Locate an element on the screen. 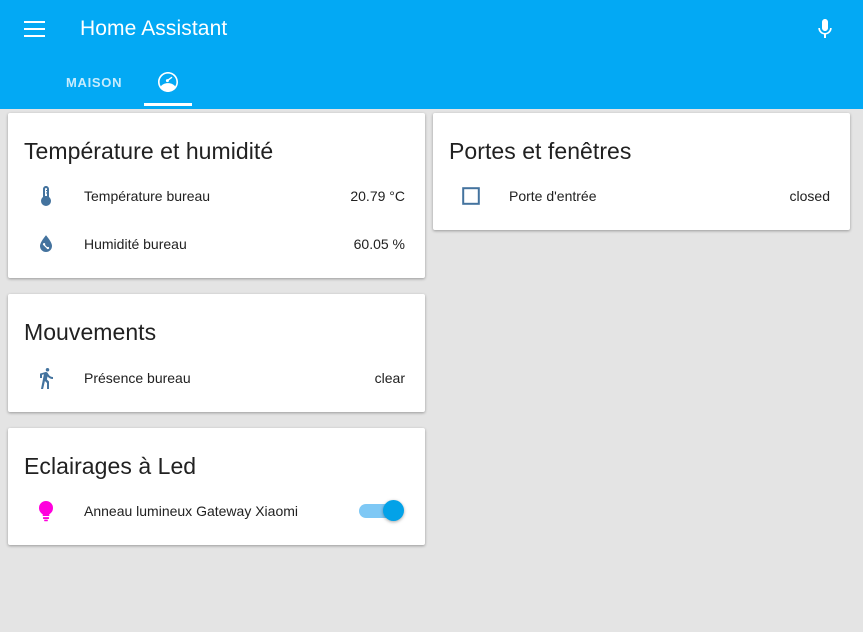 The width and height of the screenshot is (863, 632). square-outline-icon is located at coordinates (471, 196).